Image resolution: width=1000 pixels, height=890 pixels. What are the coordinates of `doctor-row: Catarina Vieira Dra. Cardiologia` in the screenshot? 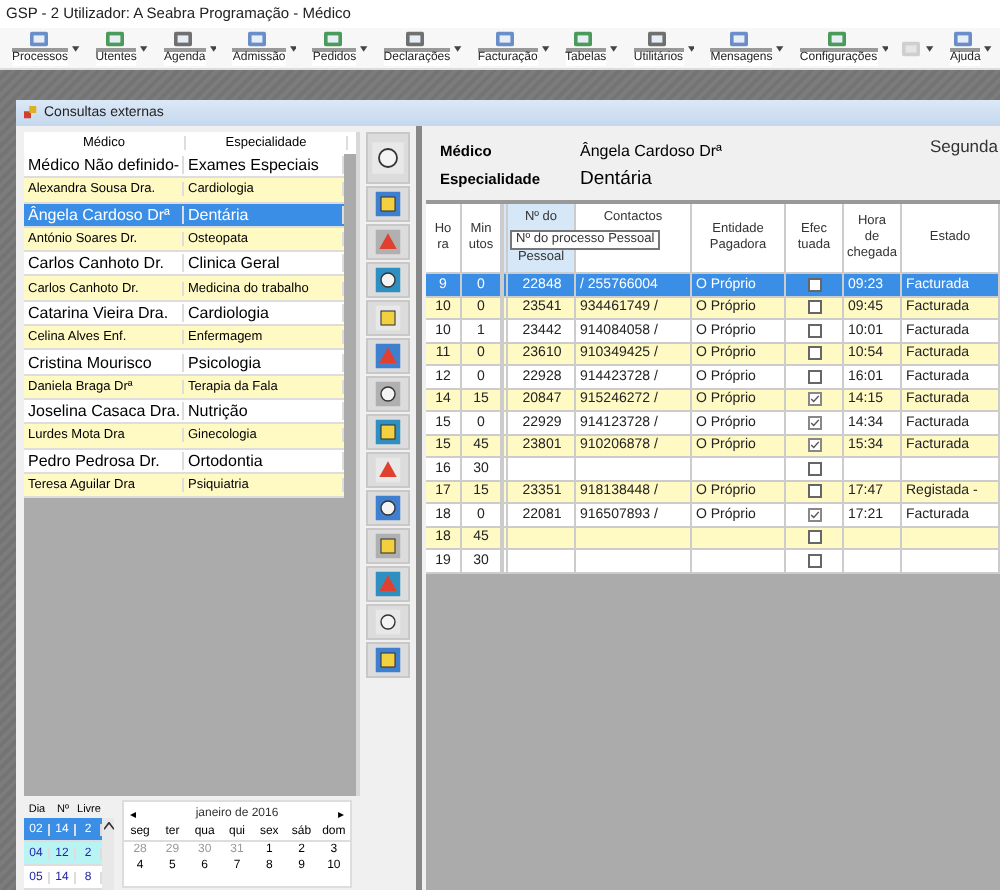 It's located at (184, 314).